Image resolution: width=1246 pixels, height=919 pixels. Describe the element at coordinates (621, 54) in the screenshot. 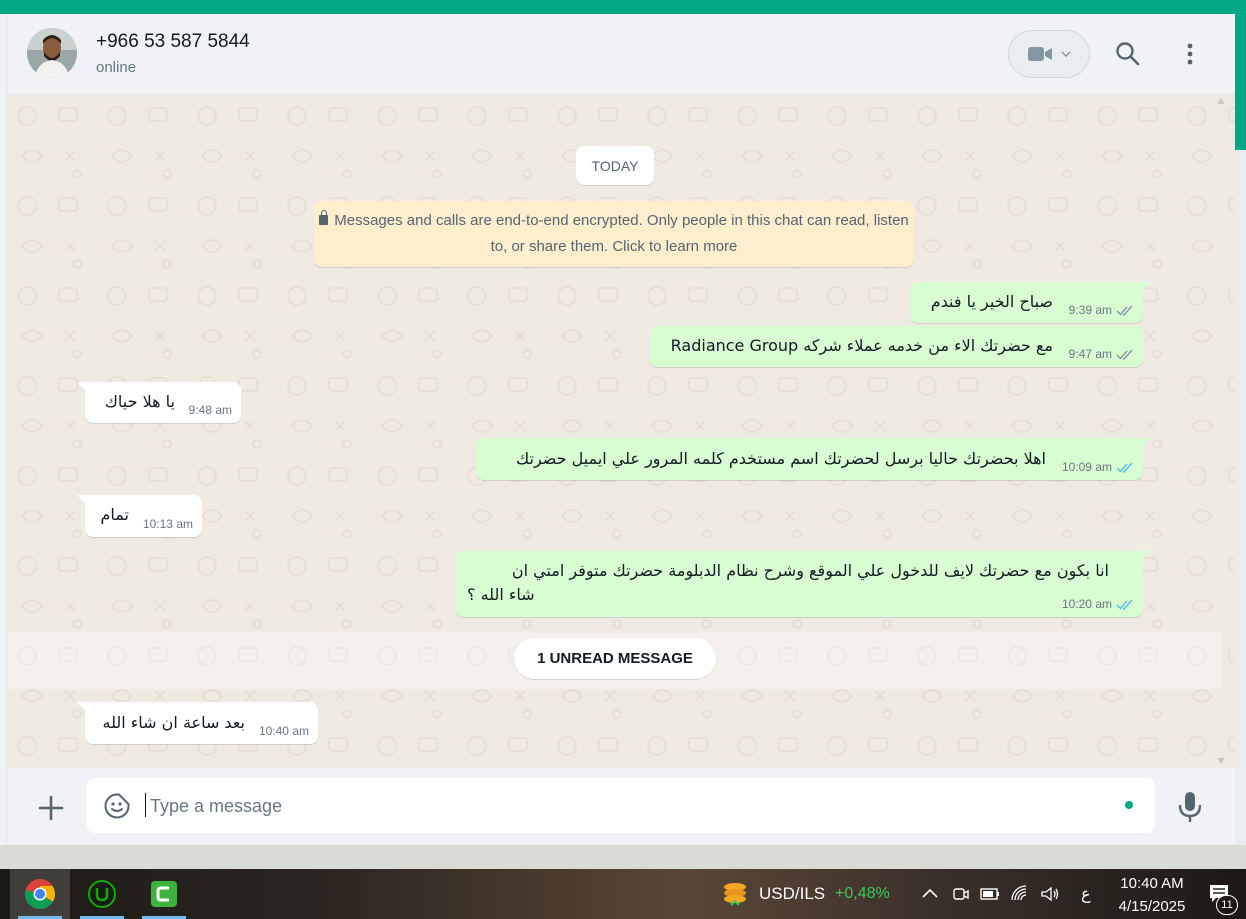

I see `conversation-header: +966 53 587 5844 online` at that location.